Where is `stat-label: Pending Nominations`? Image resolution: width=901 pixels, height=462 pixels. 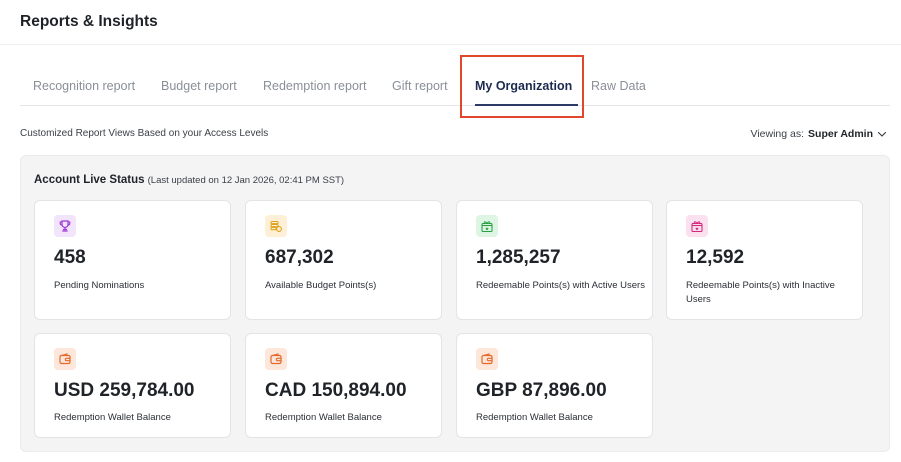
stat-label: Pending Nominations is located at coordinates (99, 285).